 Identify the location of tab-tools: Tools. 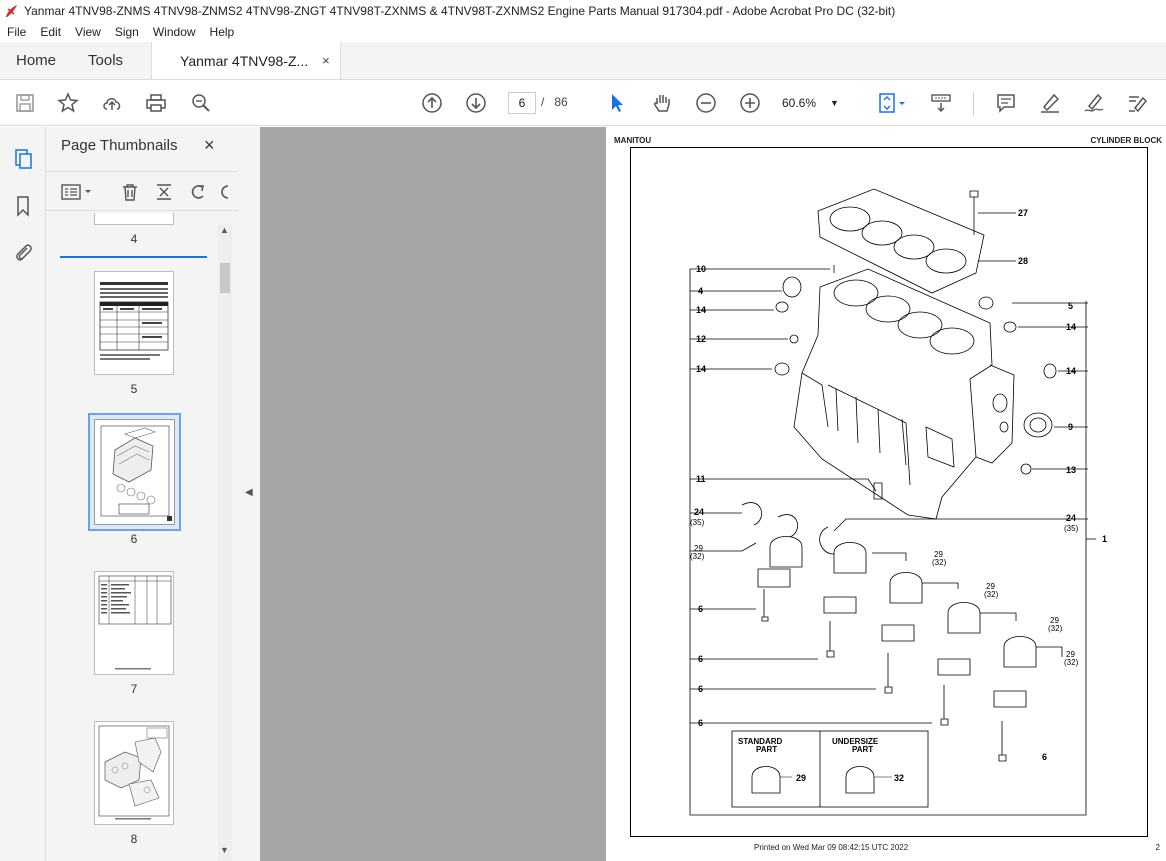
(105, 60).